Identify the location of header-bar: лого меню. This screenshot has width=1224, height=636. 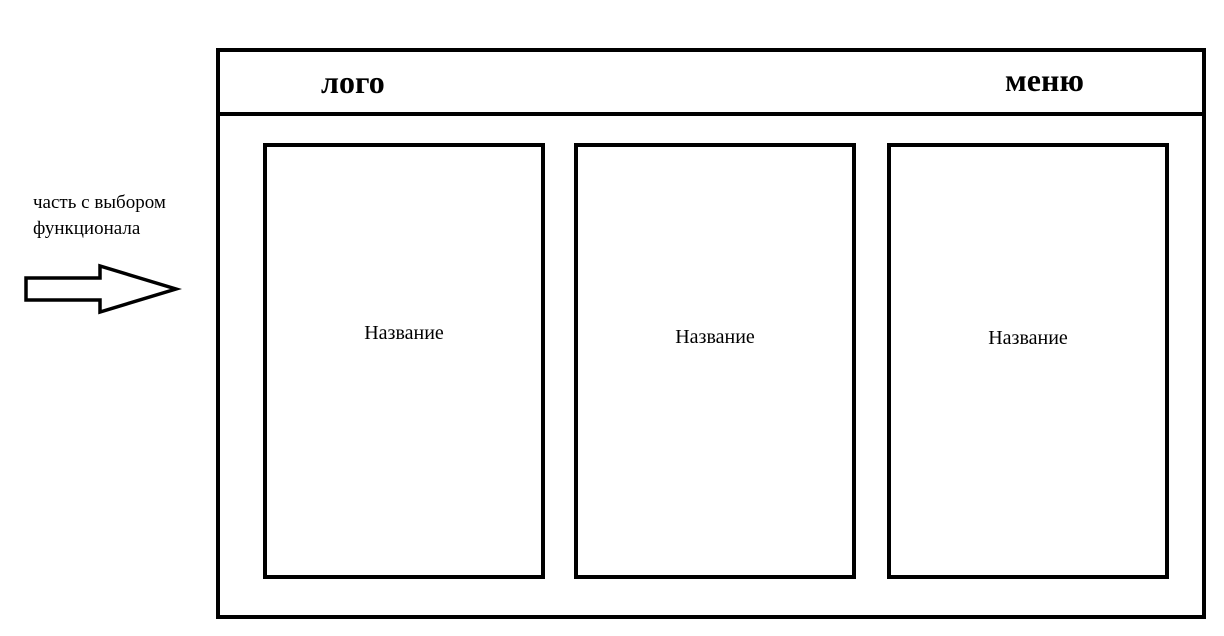
(711, 84).